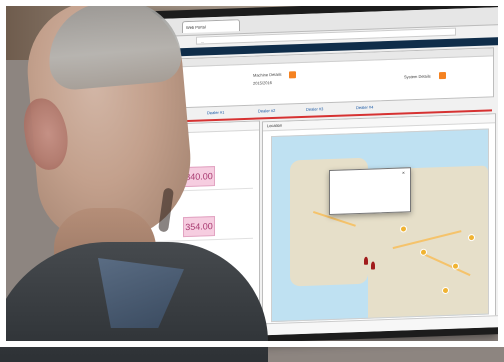  What do you see at coordinates (314, 109) in the screenshot?
I see `tab-dealer-3: Dealer #3` at bounding box center [314, 109].